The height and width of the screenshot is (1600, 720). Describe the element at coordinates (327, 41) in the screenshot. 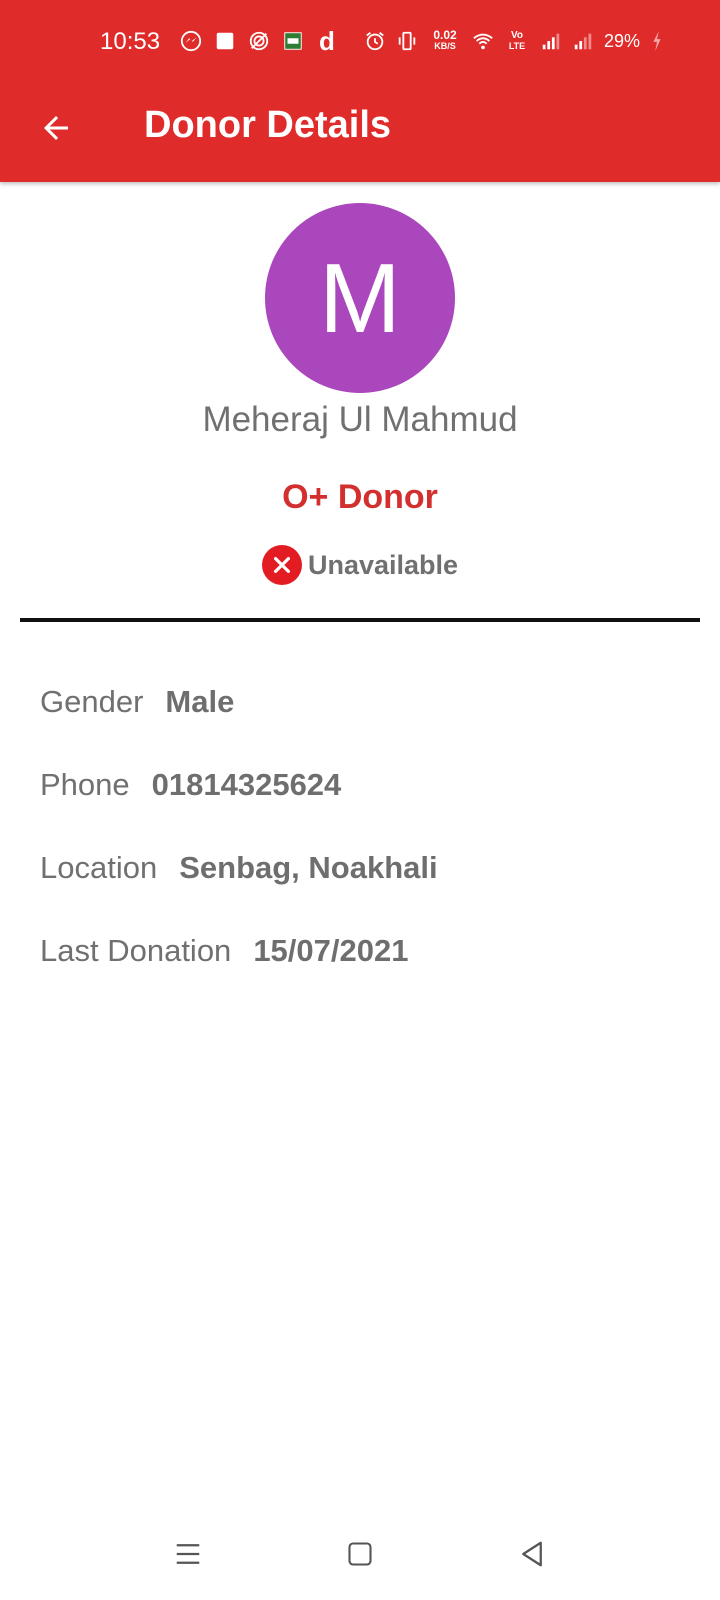

I see `d-app-icon: d` at that location.